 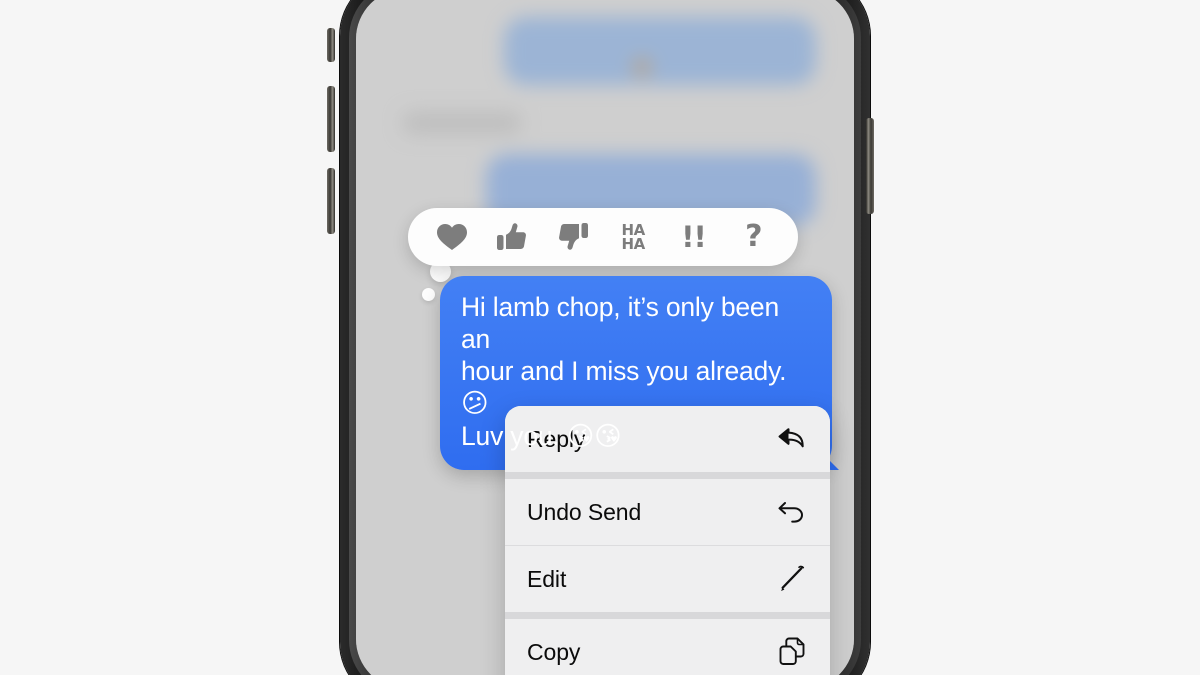 What do you see at coordinates (870, 166) in the screenshot?
I see `power-button` at bounding box center [870, 166].